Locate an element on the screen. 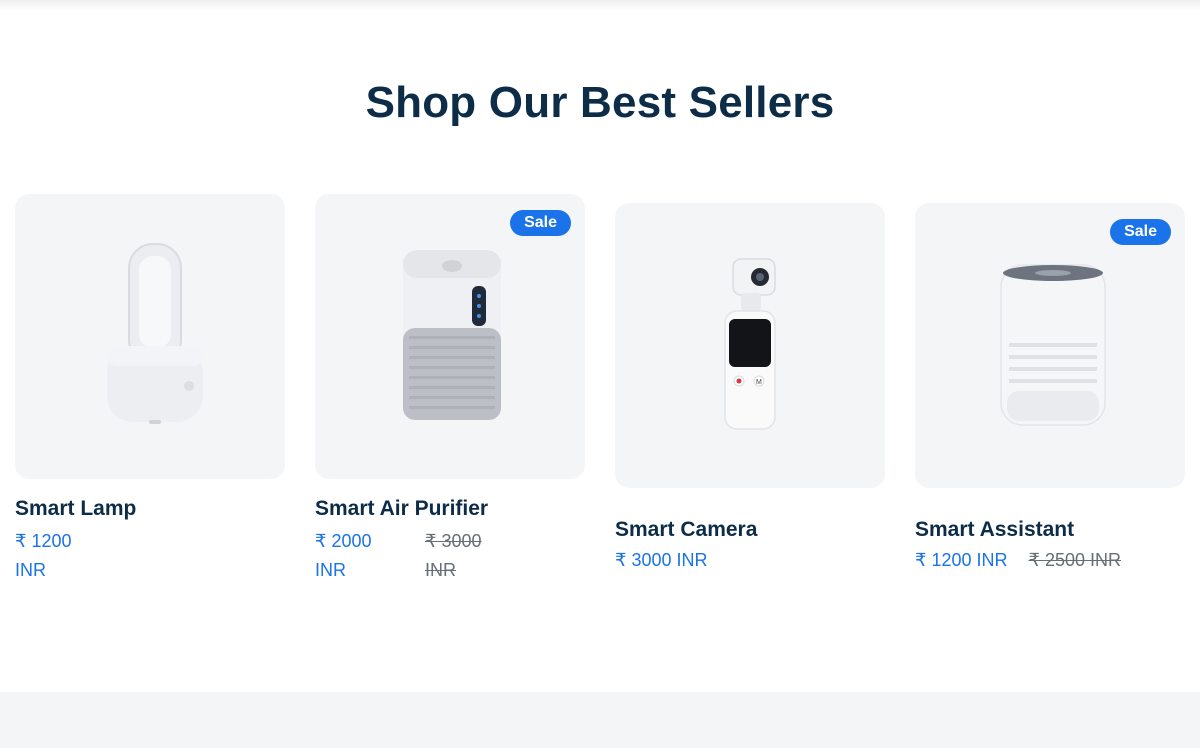 The width and height of the screenshot is (1200, 748). section-title: Shop Our Best Sellers is located at coordinates (600, 102).